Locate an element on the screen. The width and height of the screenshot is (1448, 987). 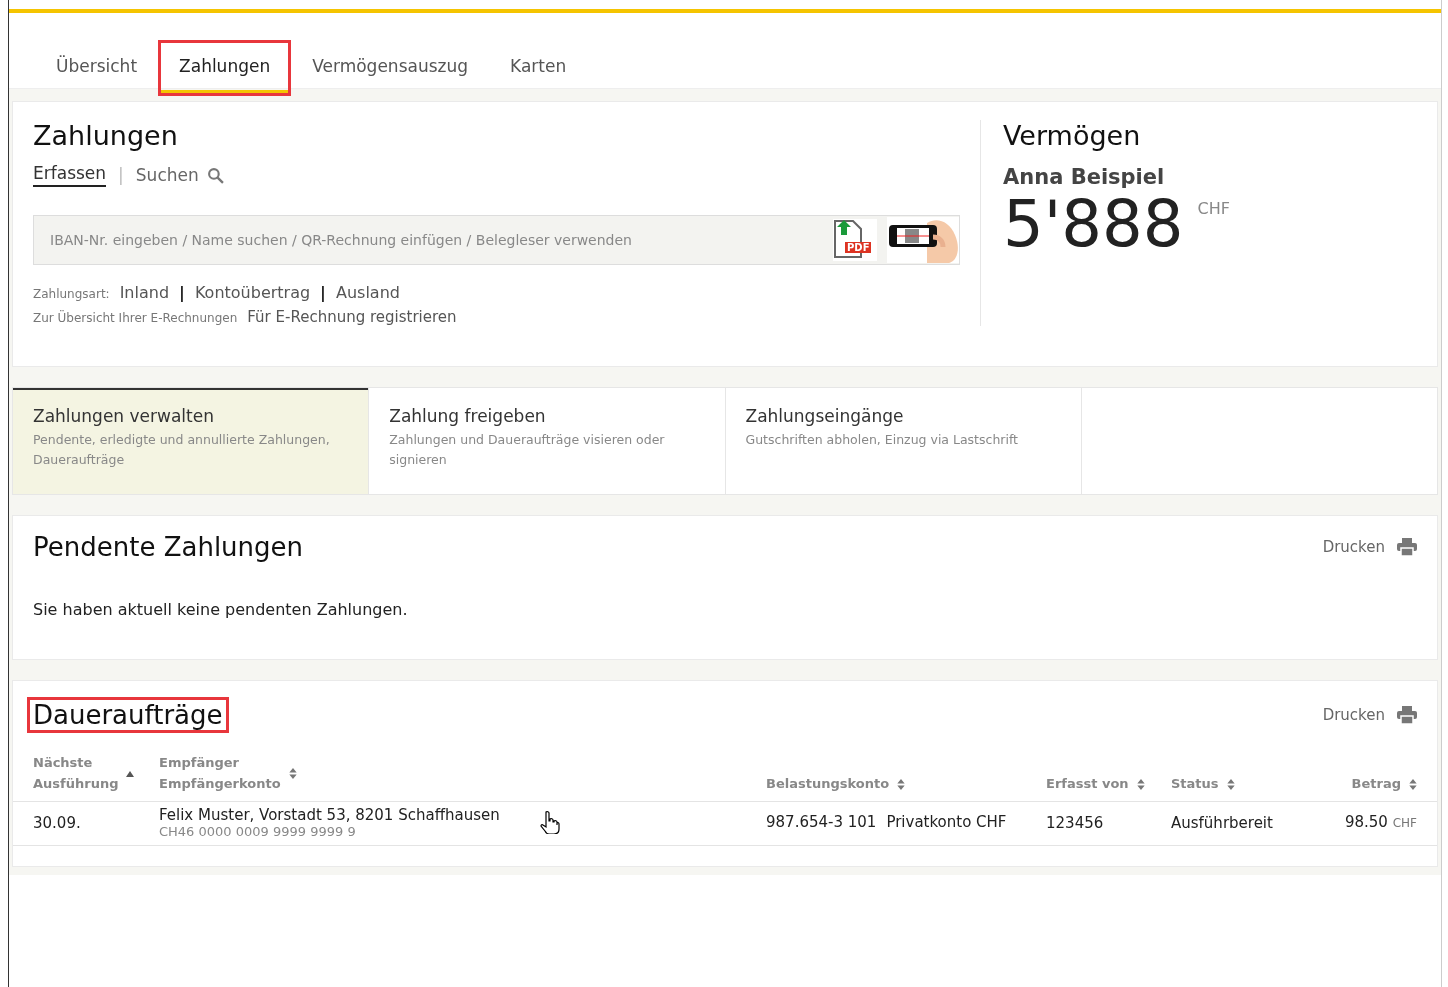
action-tile: Zahlungseingänge Gutschriften abholen, Einzug via Lastschrift is located at coordinates (903, 441).